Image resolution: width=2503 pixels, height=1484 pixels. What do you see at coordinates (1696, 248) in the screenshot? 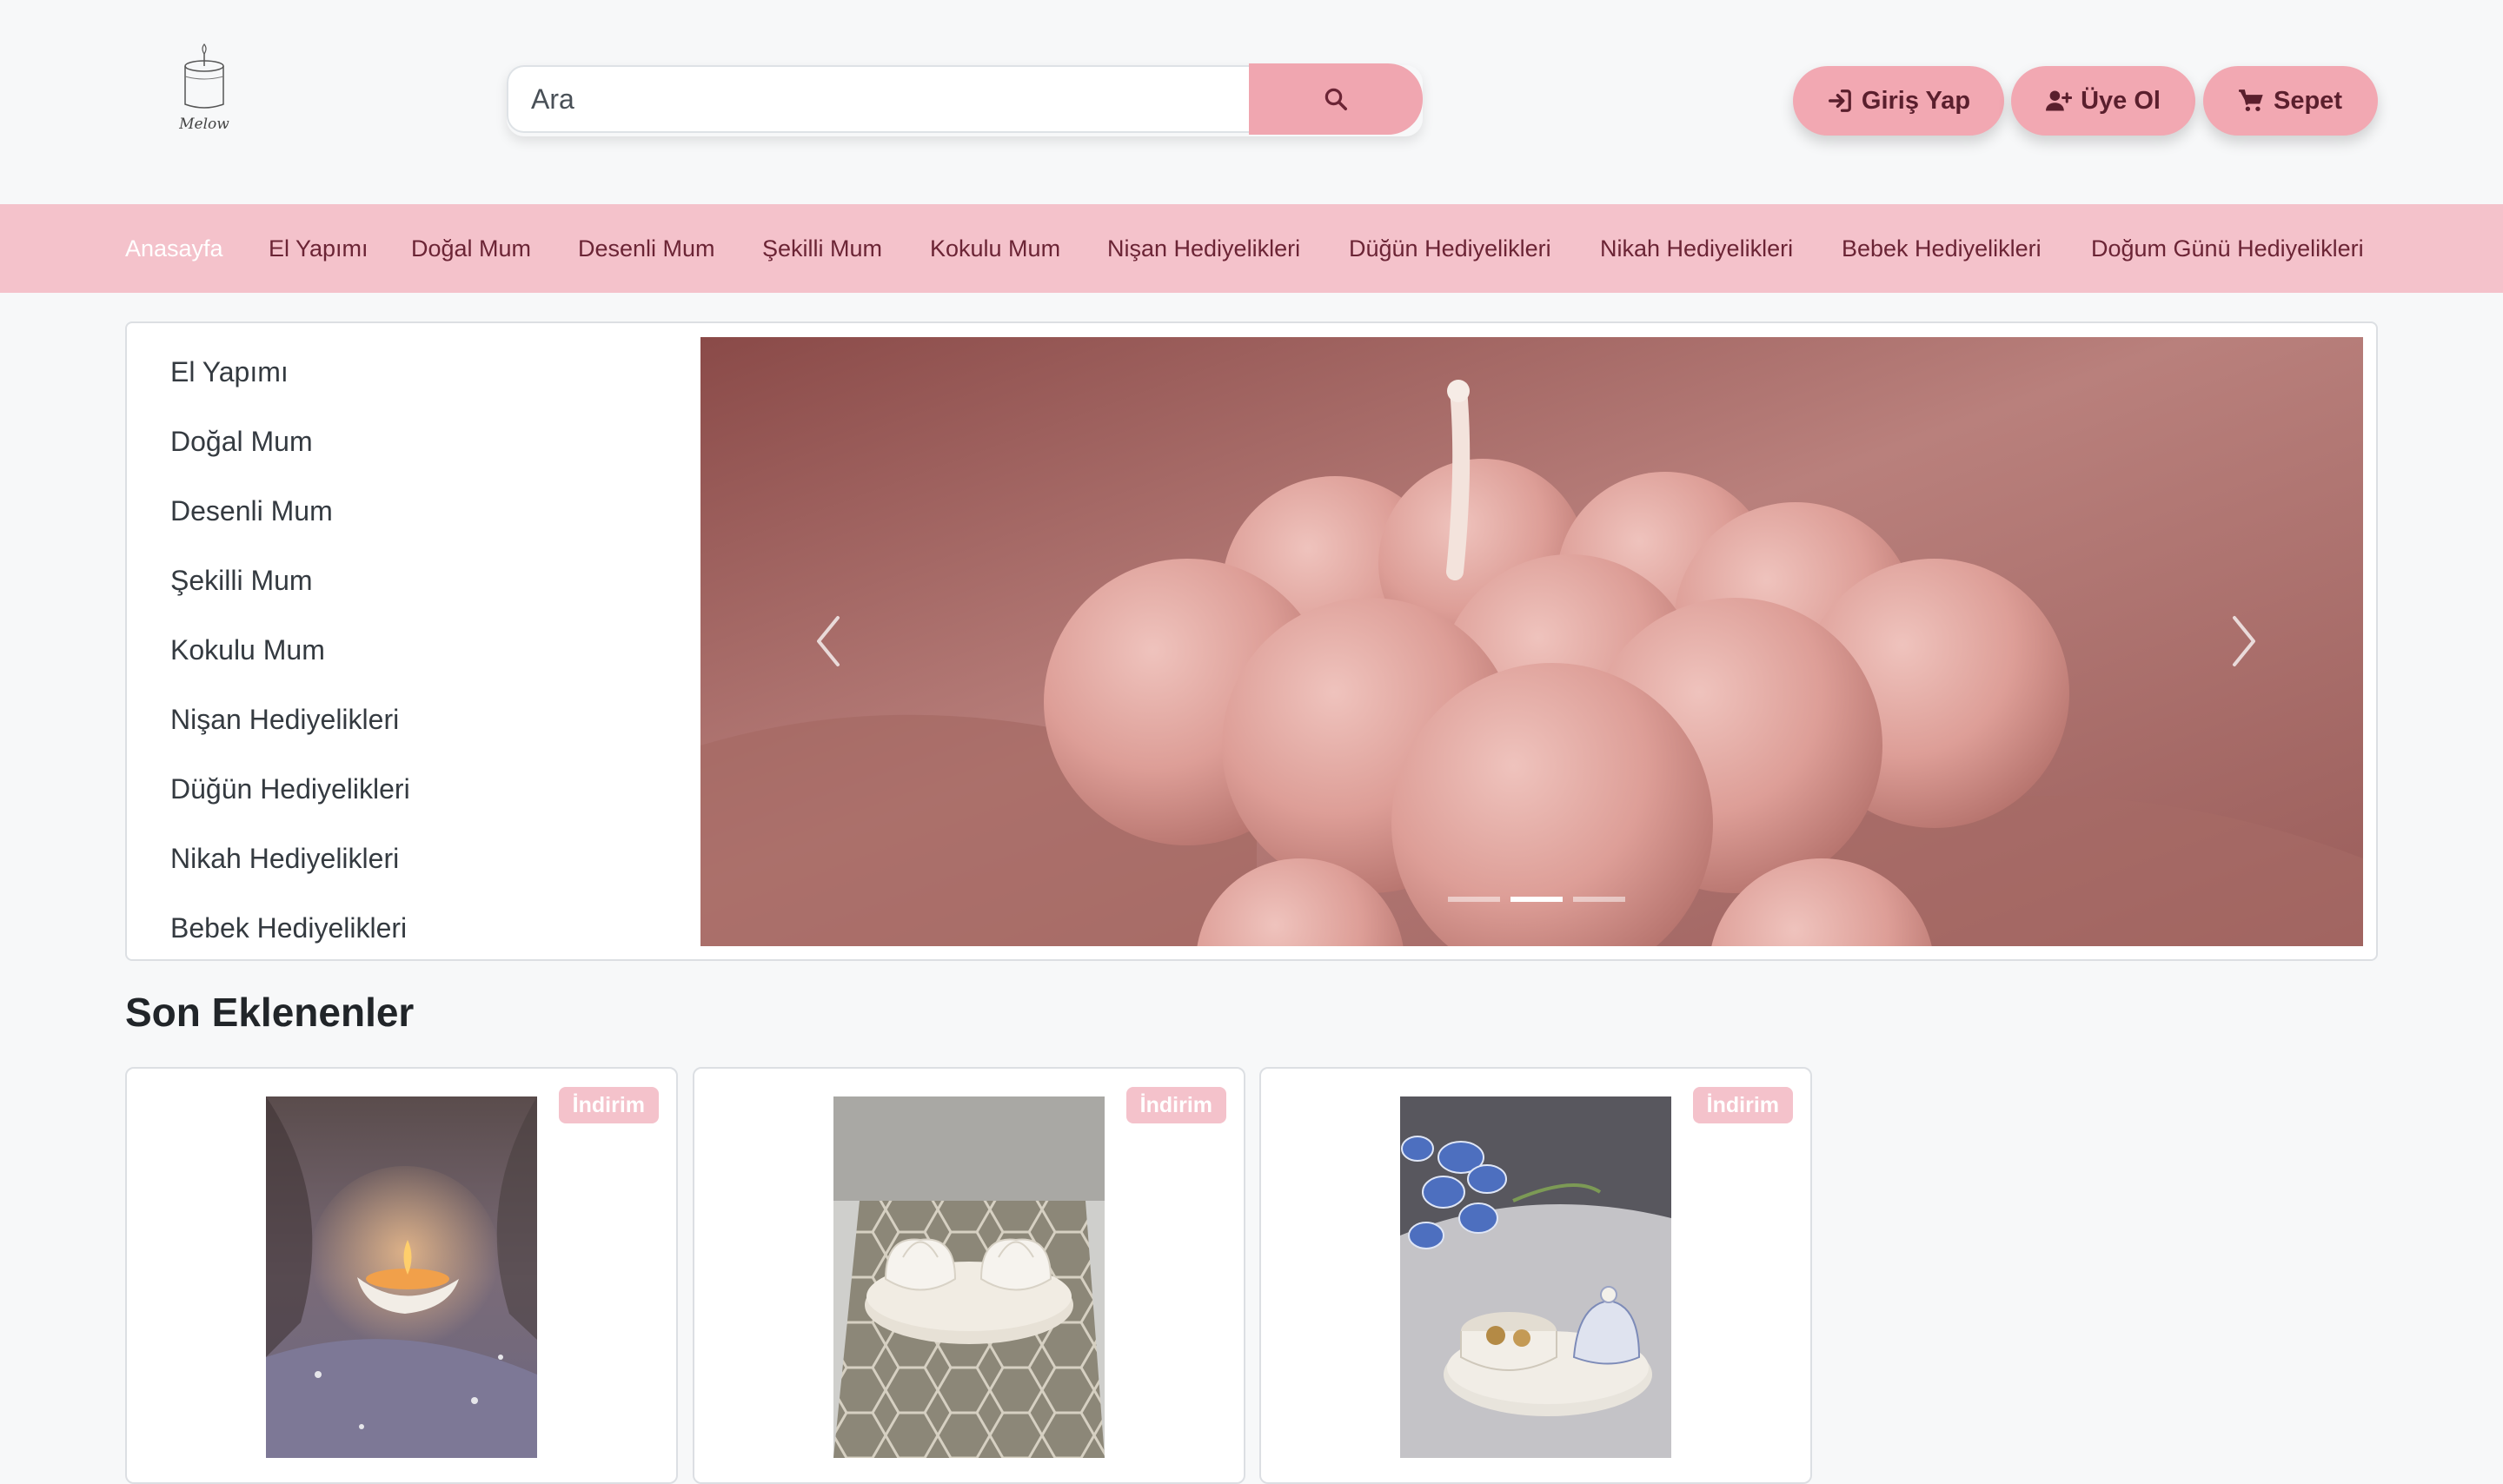
I see `nav-item-nikah-hediyelikleri: Nikah Hediyelikleri` at bounding box center [1696, 248].